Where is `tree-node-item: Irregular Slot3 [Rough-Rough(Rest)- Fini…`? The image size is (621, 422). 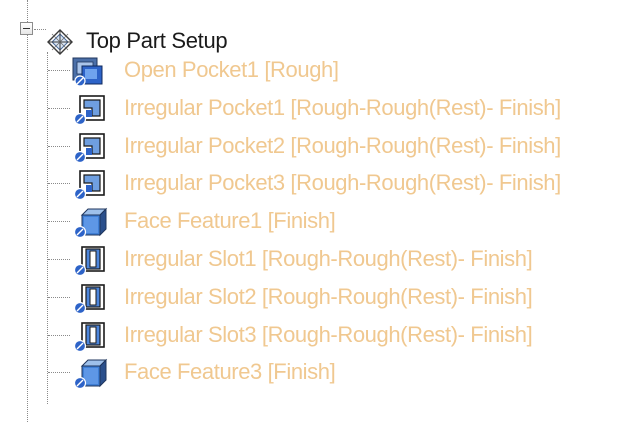
tree-node-item: Irregular Slot3 [Rough-Rough(Rest)- Fini… is located at coordinates (310, 335).